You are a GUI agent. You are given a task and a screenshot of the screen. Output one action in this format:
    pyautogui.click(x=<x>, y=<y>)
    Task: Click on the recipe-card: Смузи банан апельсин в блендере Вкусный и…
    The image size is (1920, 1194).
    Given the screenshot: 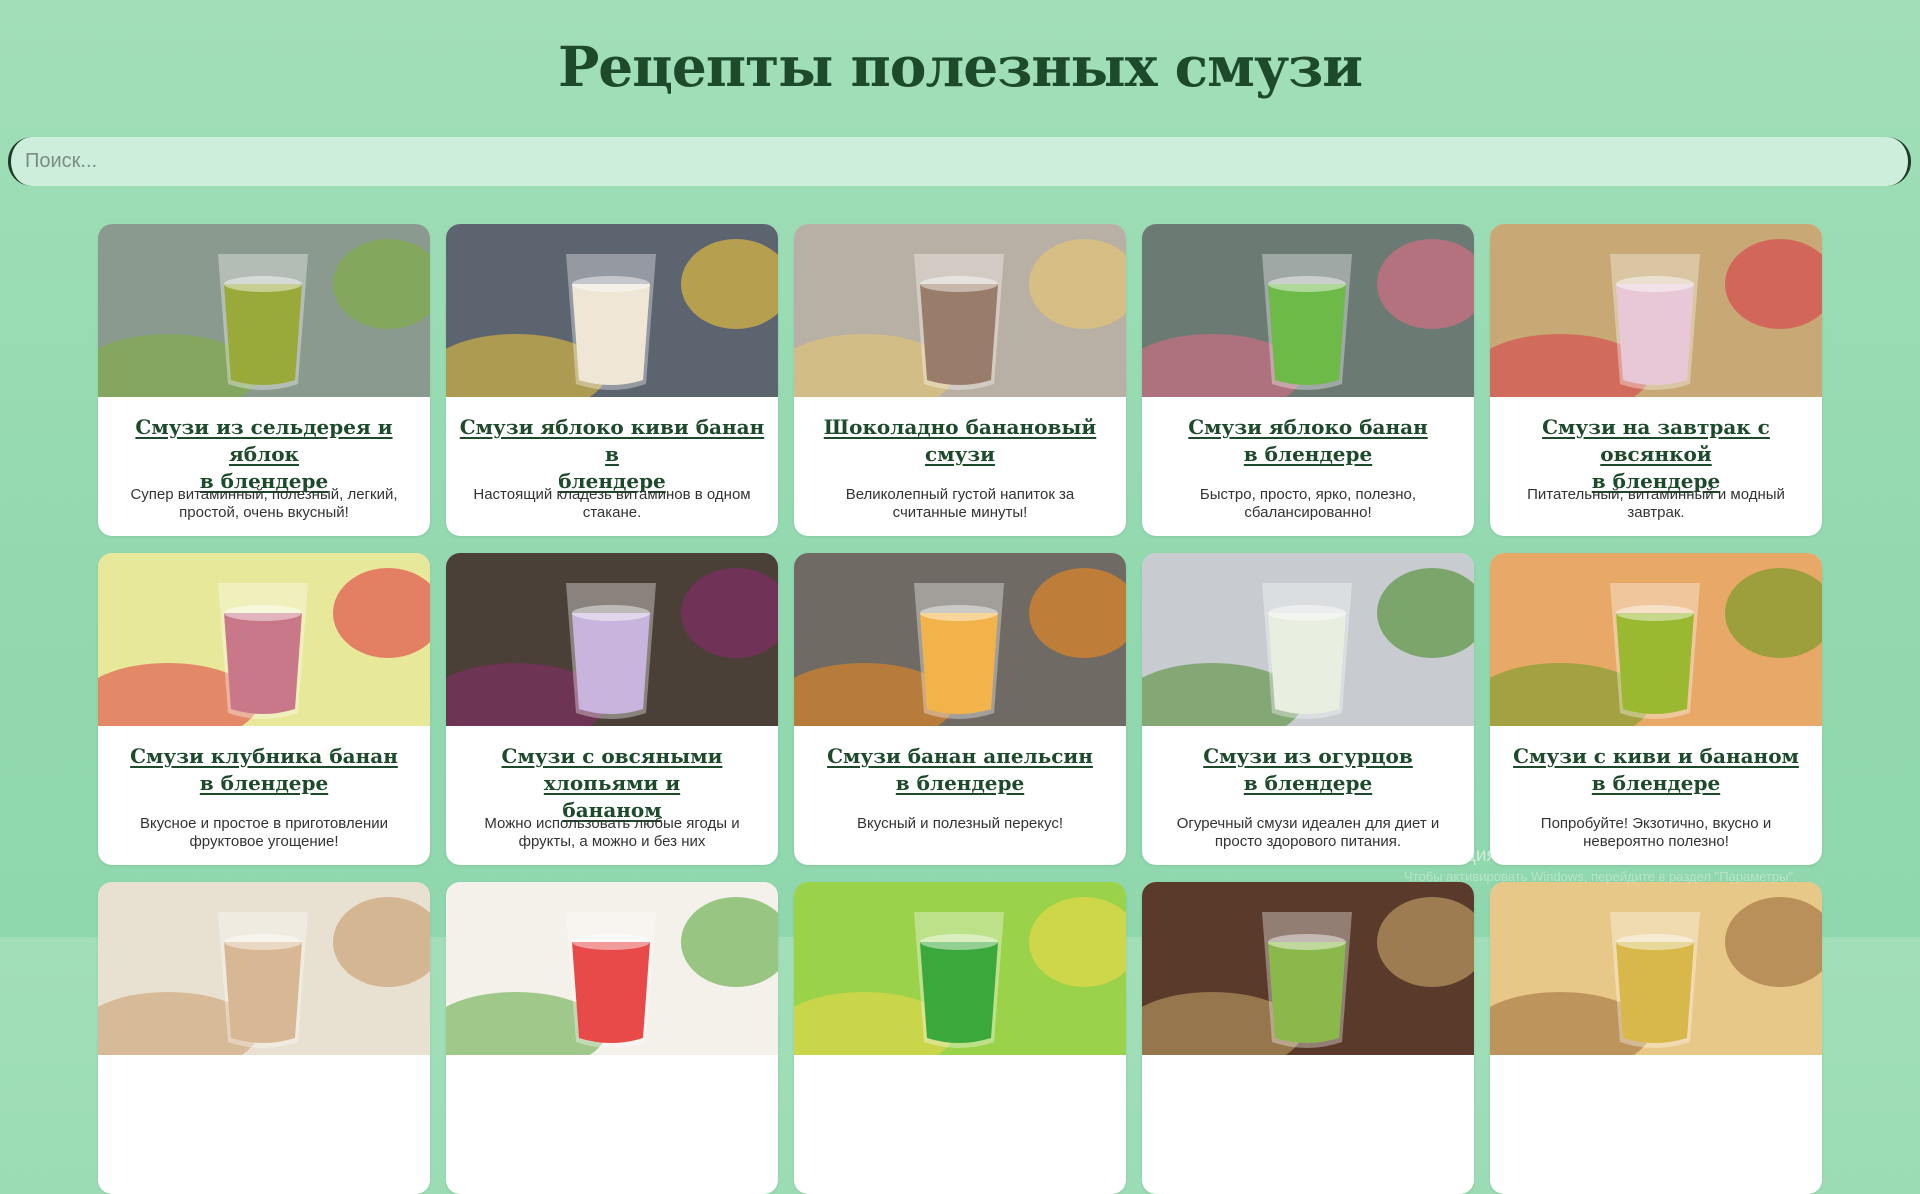 What is the action you would take?
    pyautogui.click(x=960, y=709)
    